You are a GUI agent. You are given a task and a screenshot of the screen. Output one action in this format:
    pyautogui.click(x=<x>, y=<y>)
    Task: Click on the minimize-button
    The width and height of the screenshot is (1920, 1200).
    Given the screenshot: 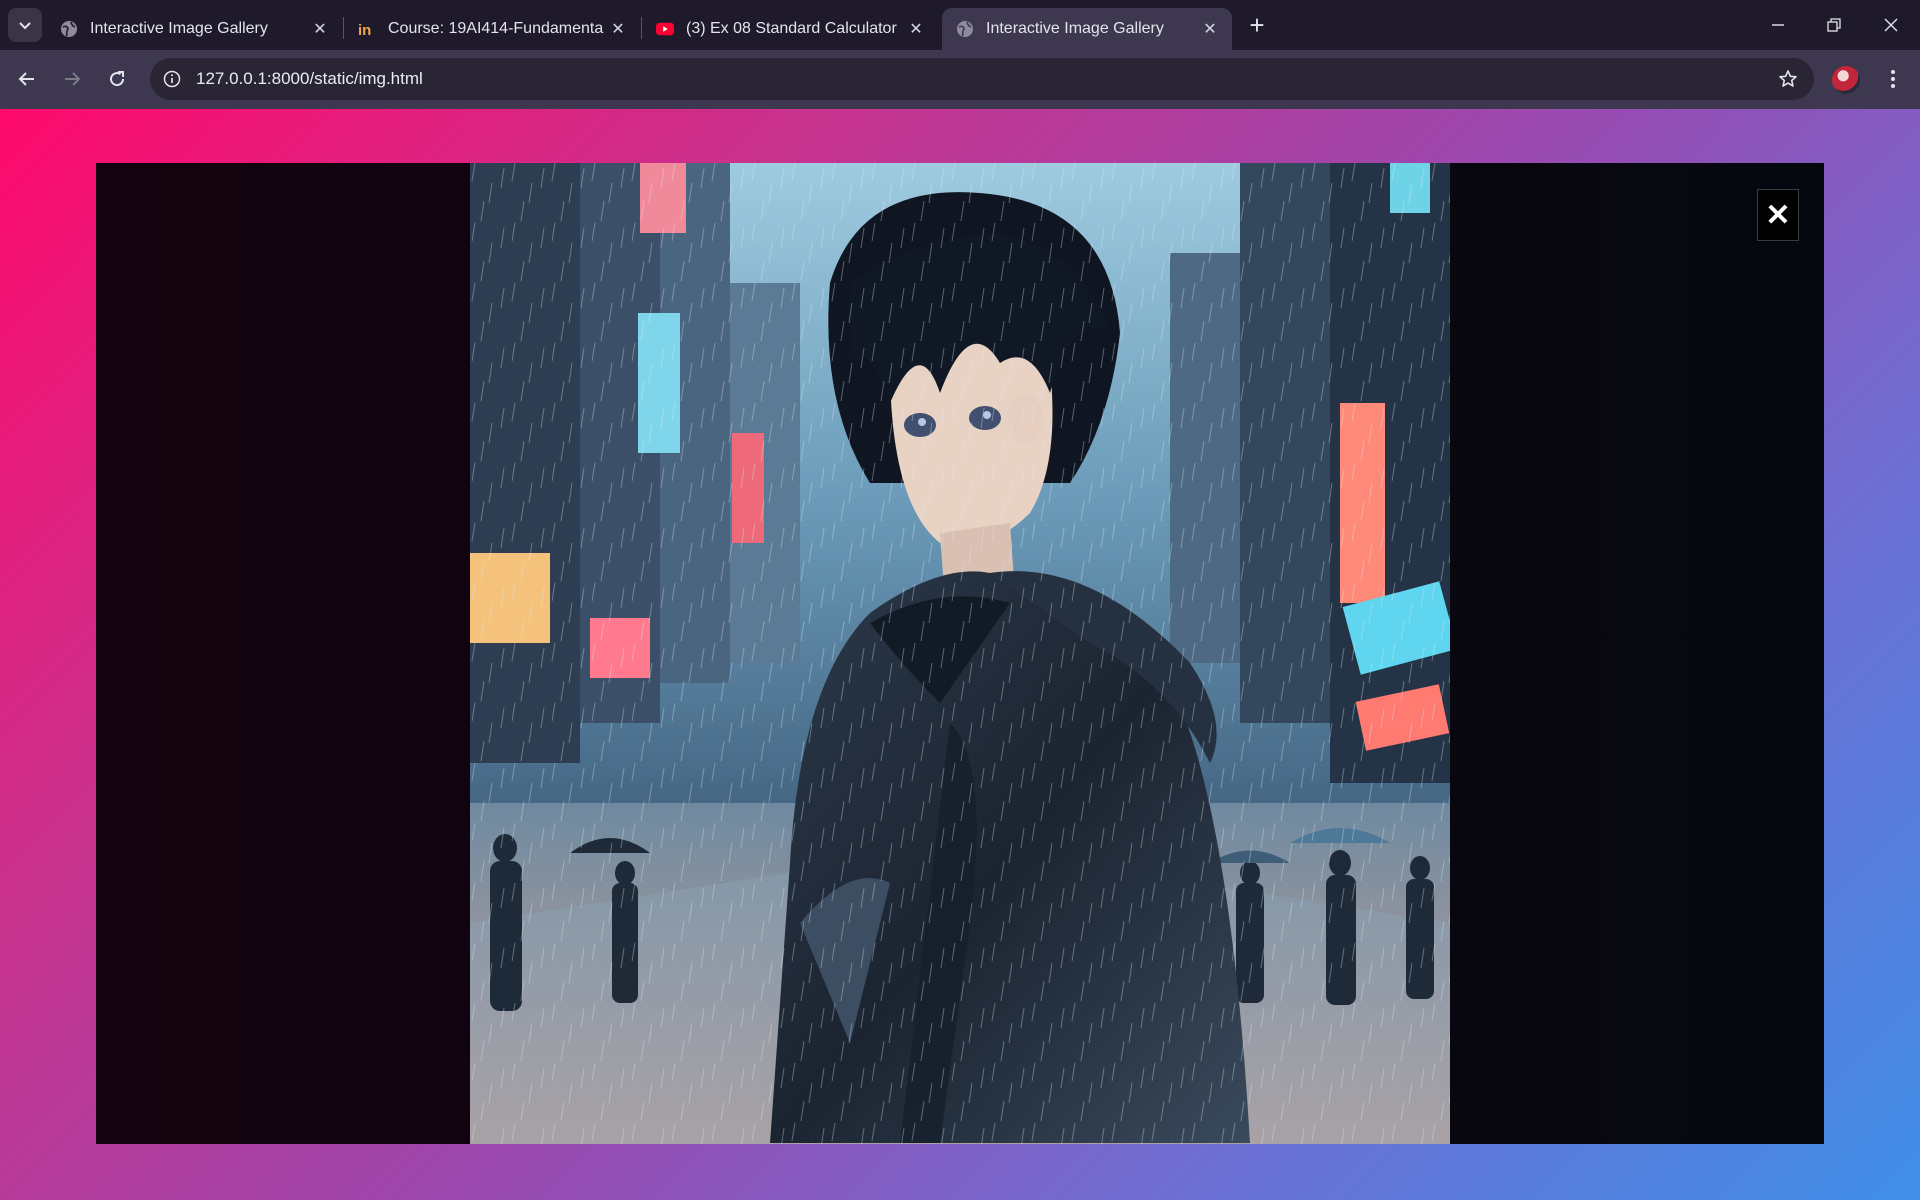 What is the action you would take?
    pyautogui.click(x=1778, y=25)
    